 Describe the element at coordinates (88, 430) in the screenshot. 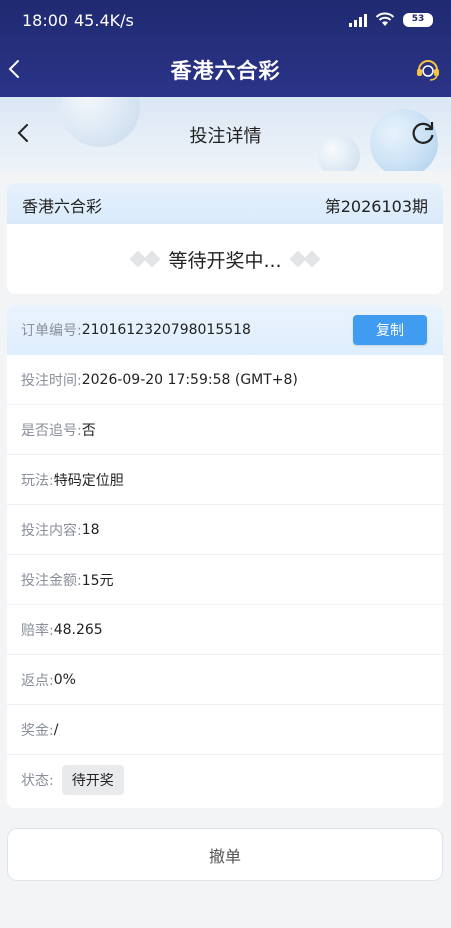

I see `chase-value: 否` at that location.